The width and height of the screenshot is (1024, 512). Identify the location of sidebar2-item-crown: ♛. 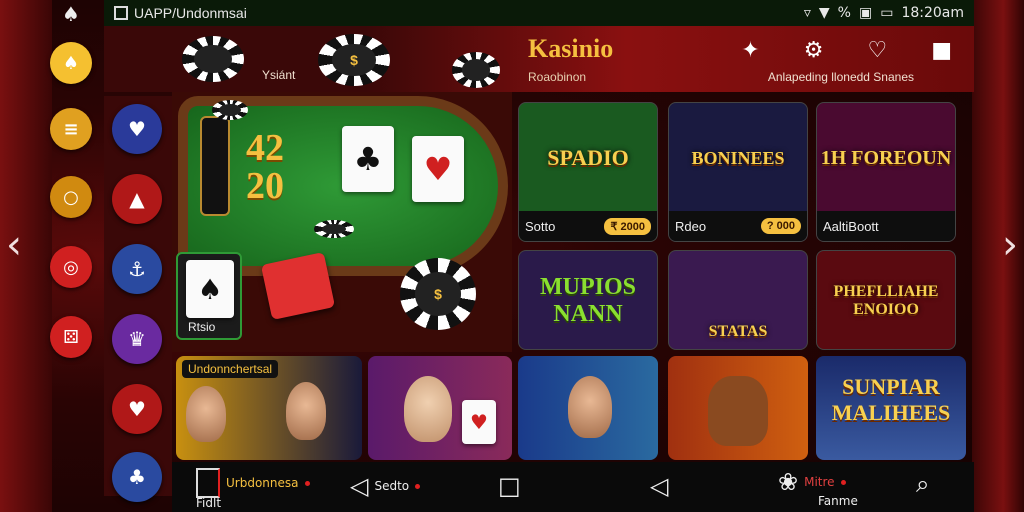
(137, 339).